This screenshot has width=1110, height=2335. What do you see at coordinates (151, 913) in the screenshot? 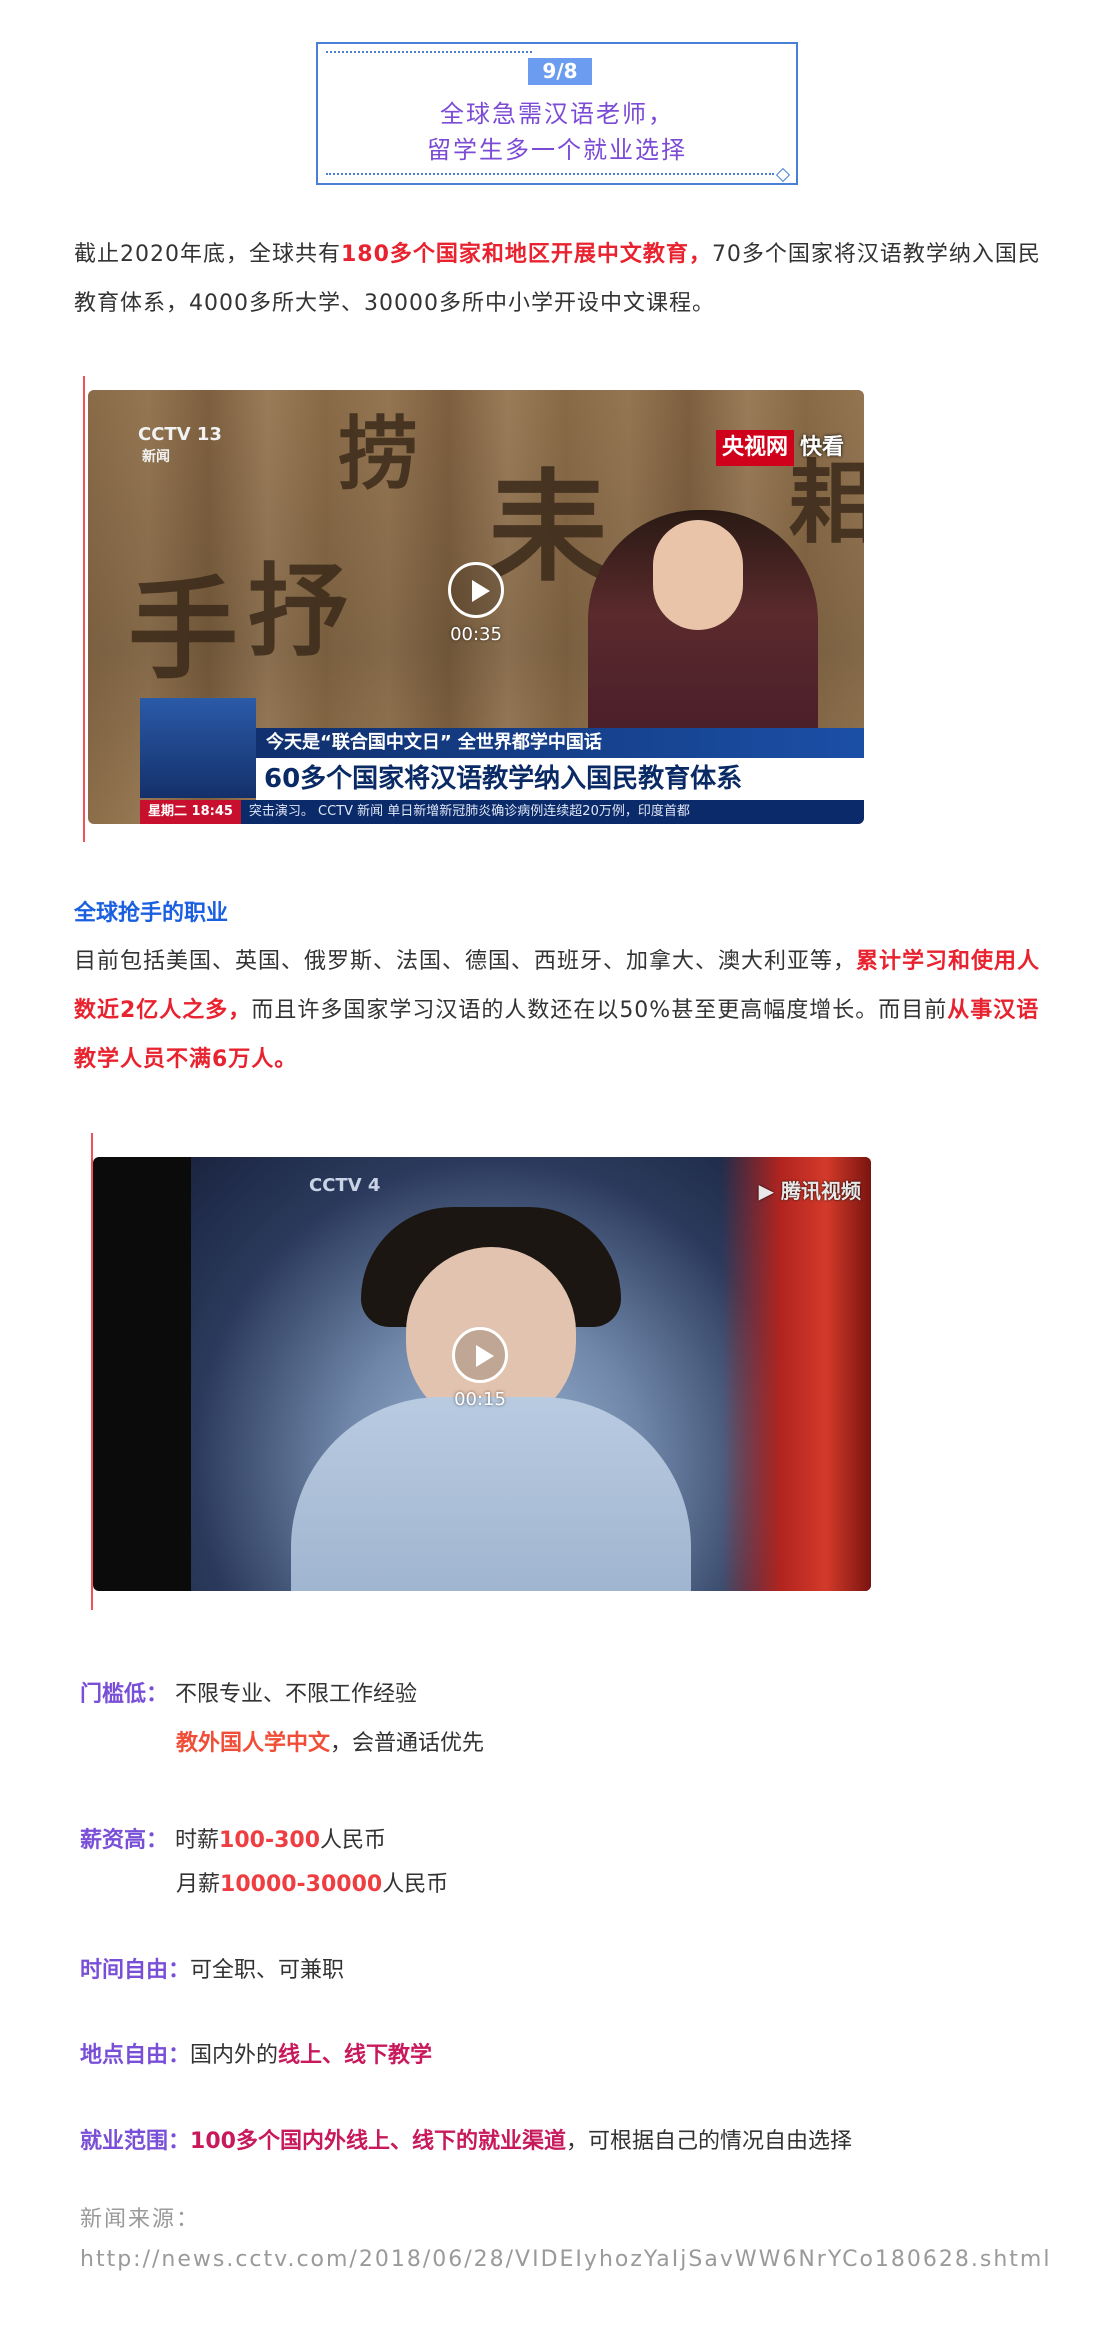
I see `section-heading: 全球抢手的职业` at bounding box center [151, 913].